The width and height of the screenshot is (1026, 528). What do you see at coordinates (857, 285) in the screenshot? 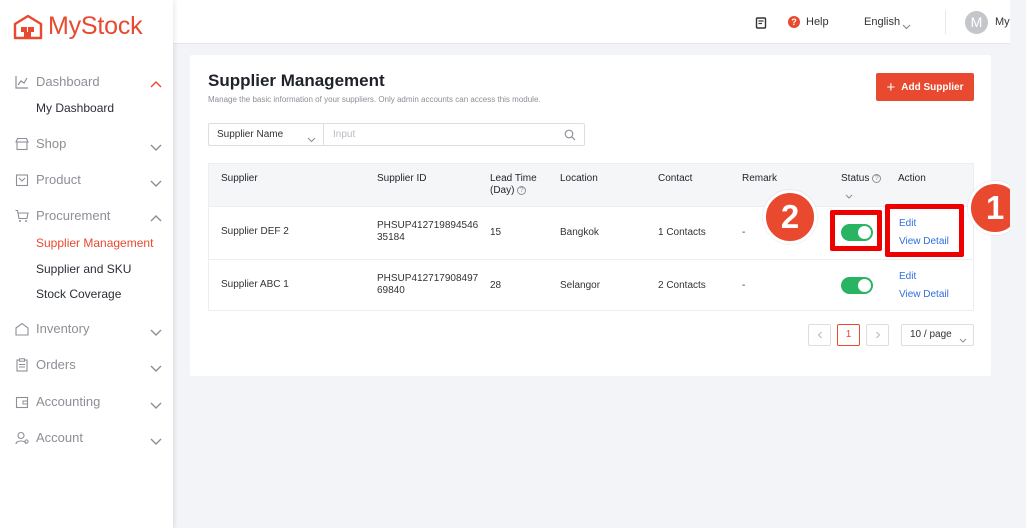
I see `status-toggle` at bounding box center [857, 285].